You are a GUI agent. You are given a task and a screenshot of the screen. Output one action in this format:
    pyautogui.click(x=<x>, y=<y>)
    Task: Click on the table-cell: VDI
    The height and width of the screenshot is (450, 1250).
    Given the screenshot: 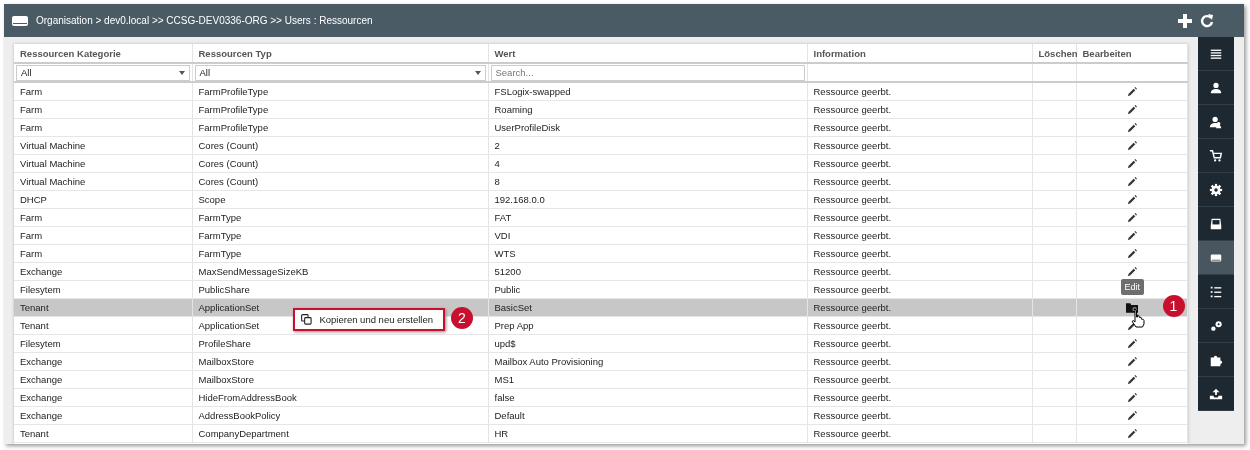 What is the action you would take?
    pyautogui.click(x=647, y=235)
    